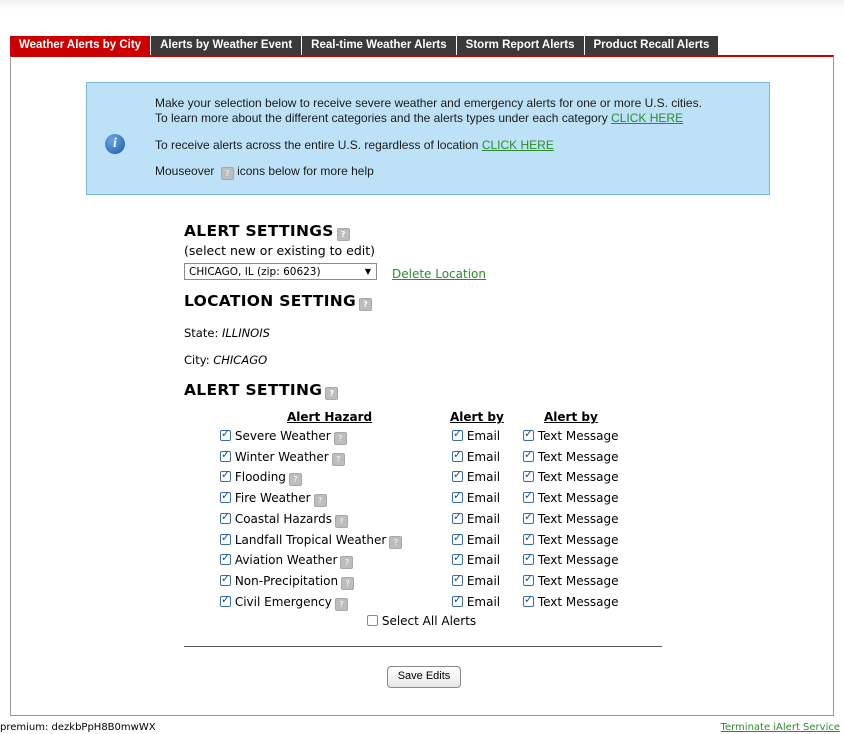 Image resolution: width=844 pixels, height=734 pixels. I want to click on select-all-row: Select All Alerts, so click(421, 621).